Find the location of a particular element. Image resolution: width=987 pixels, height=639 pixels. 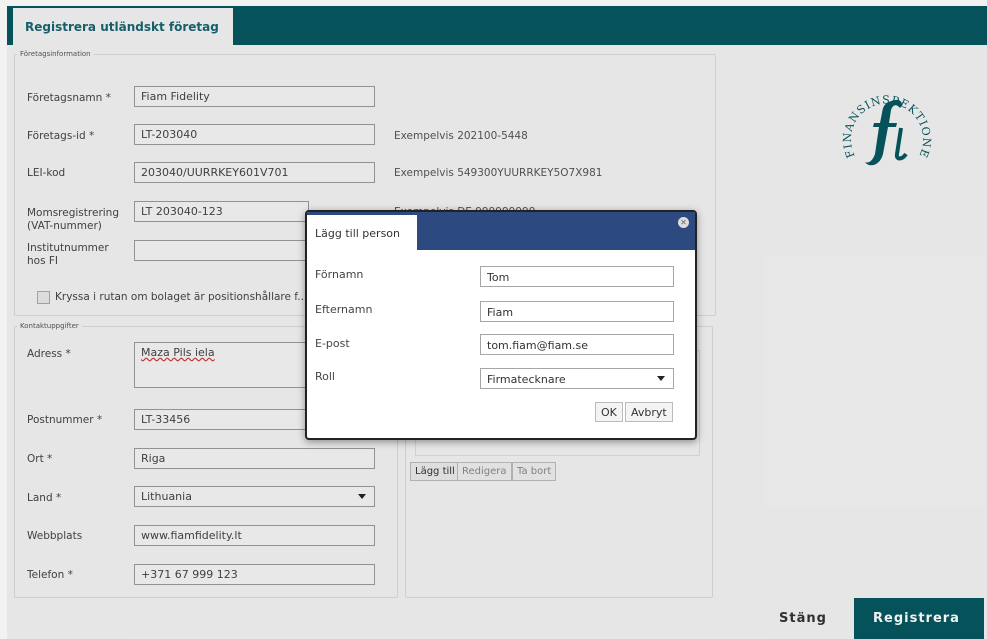

first-name-field: Tom is located at coordinates (577, 276).